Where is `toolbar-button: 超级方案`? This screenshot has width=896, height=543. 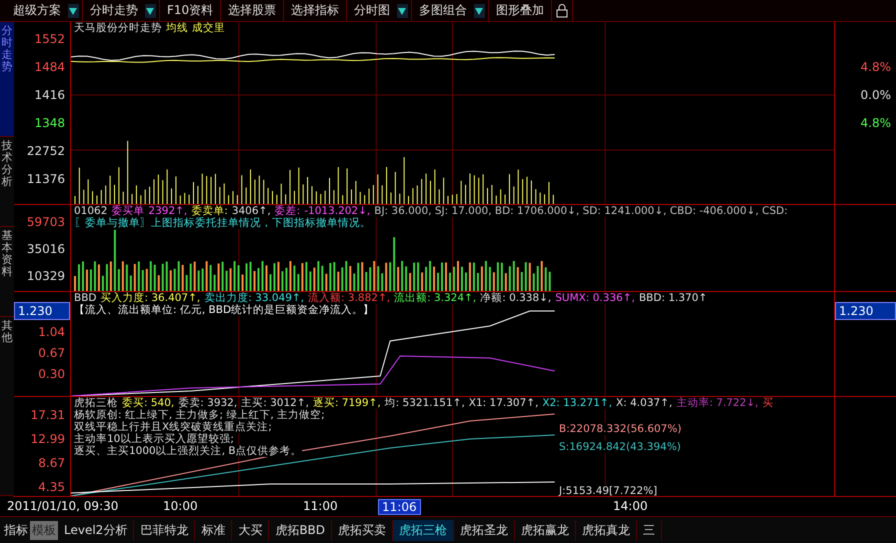
toolbar-button: 超级方案 is located at coordinates (37, 10).